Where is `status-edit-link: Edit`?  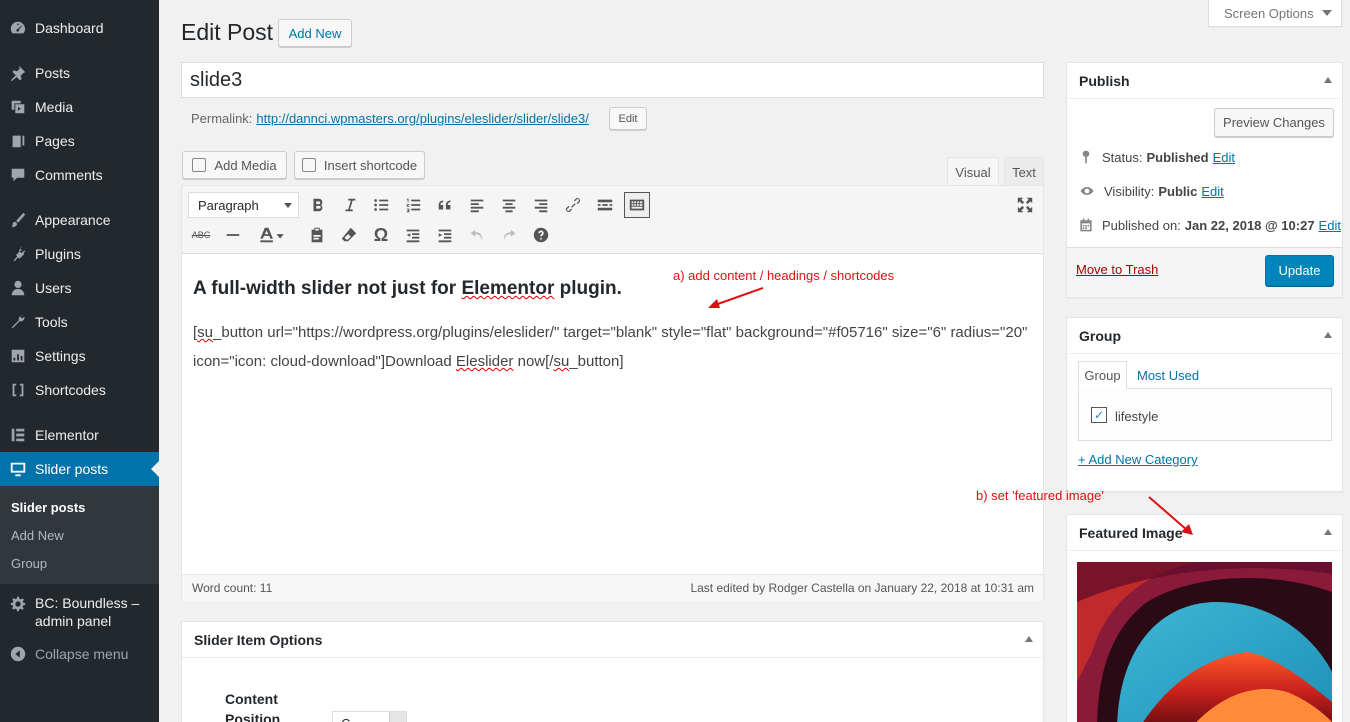
status-edit-link: Edit is located at coordinates (1224, 157).